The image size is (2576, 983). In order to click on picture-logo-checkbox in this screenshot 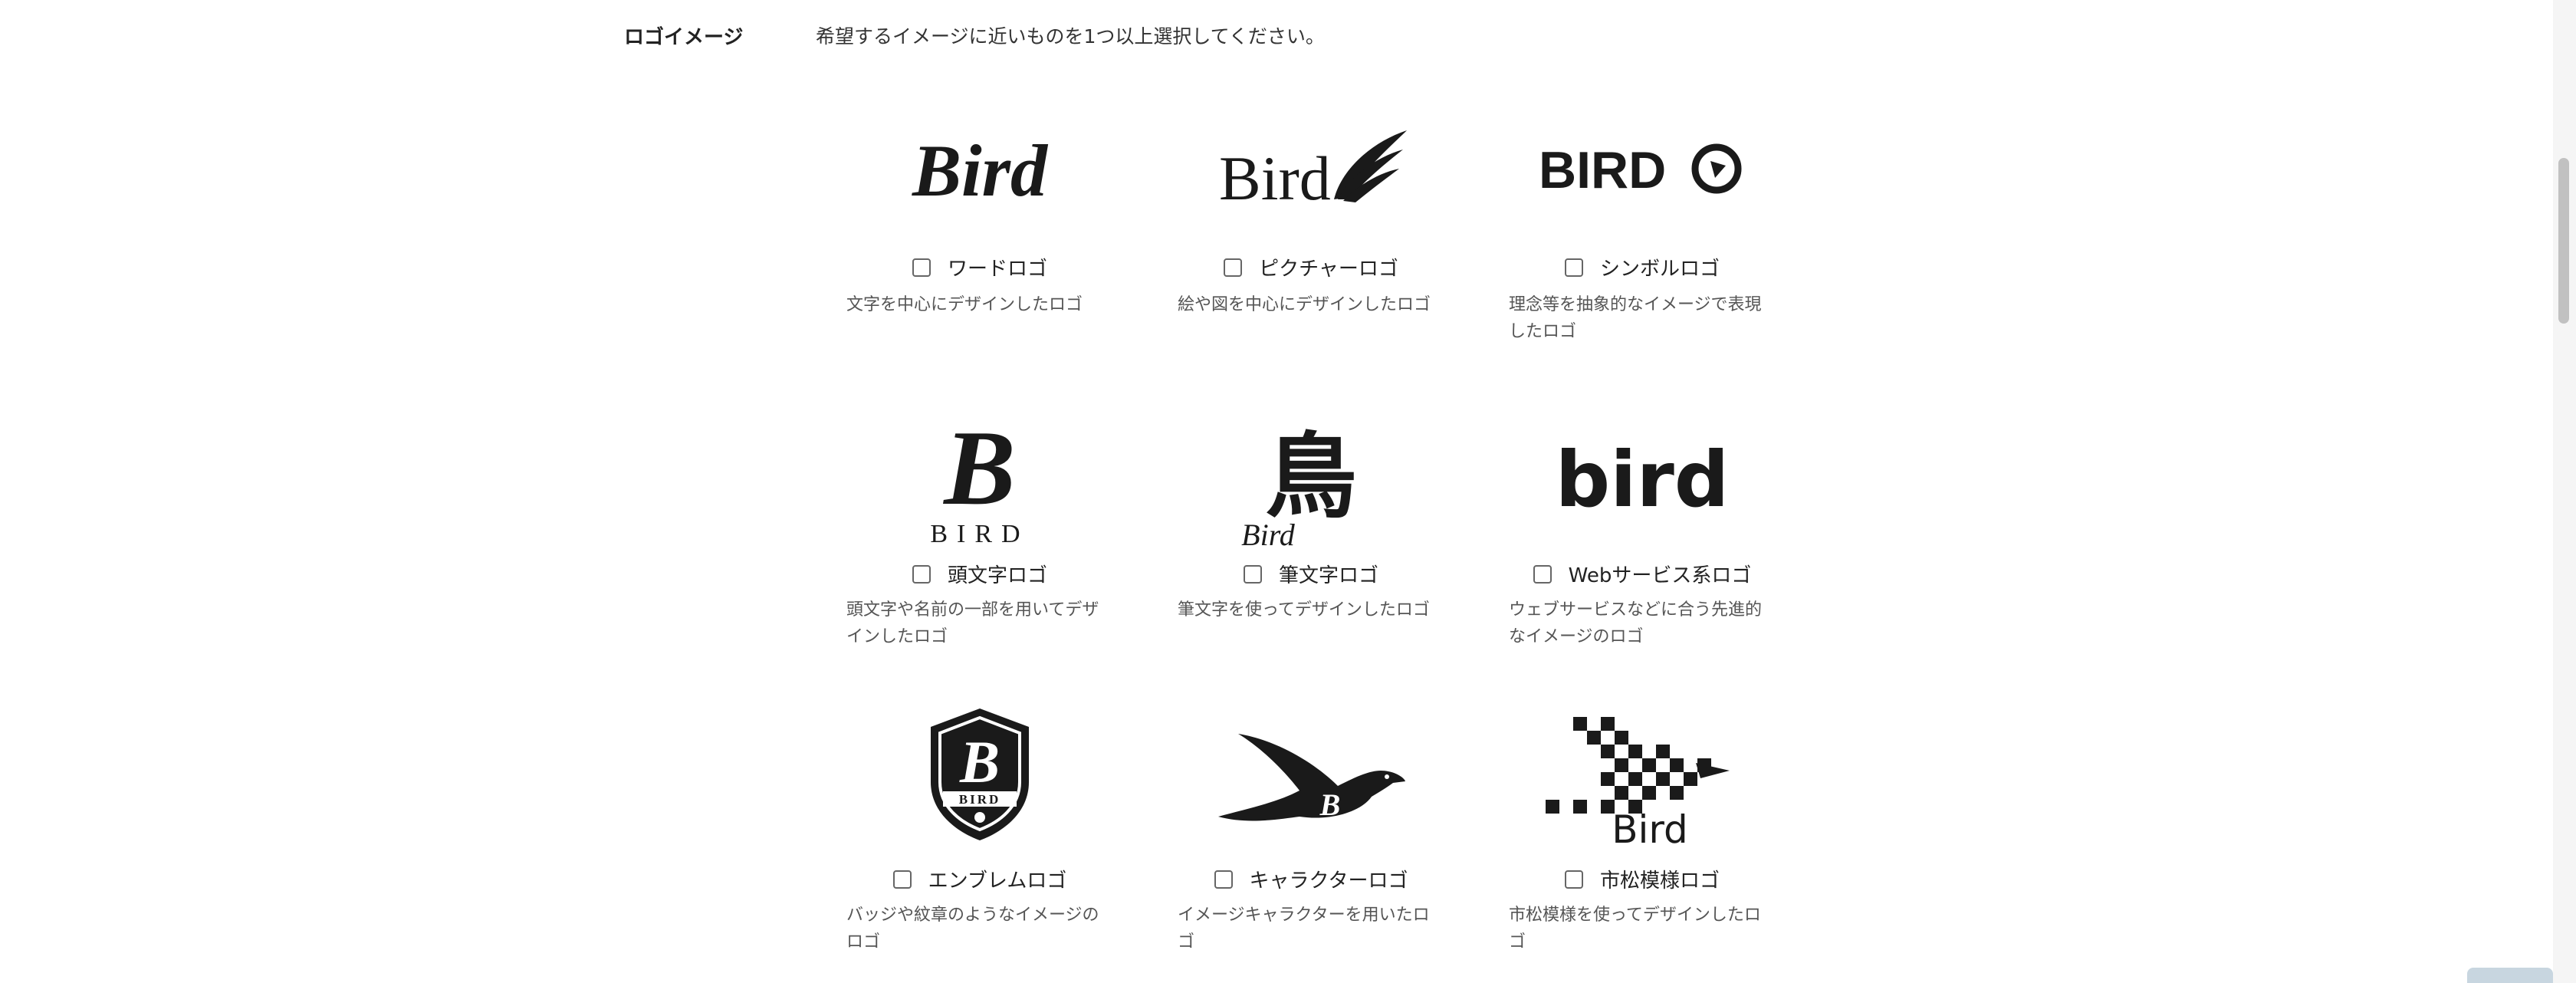, I will do `click(1234, 267)`.